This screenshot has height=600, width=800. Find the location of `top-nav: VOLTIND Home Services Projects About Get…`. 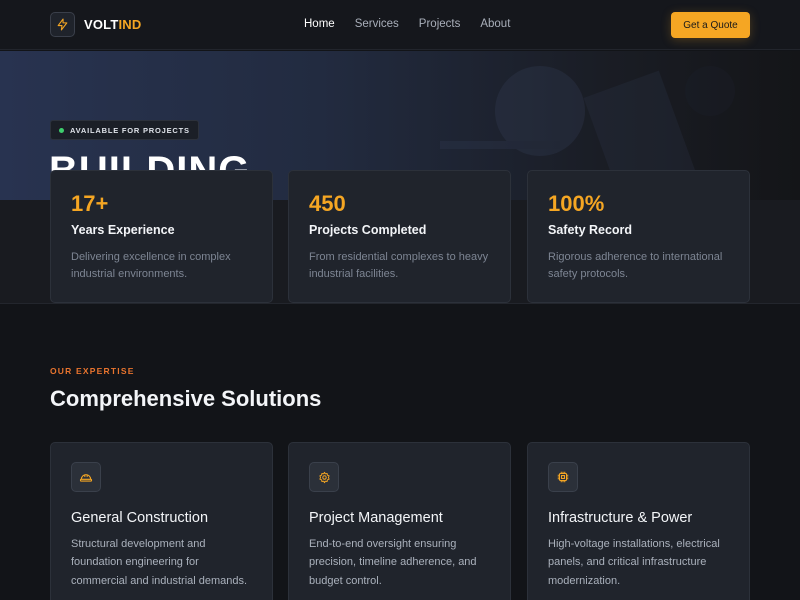

top-nav: VOLTIND Home Services Projects About Get… is located at coordinates (400, 25).